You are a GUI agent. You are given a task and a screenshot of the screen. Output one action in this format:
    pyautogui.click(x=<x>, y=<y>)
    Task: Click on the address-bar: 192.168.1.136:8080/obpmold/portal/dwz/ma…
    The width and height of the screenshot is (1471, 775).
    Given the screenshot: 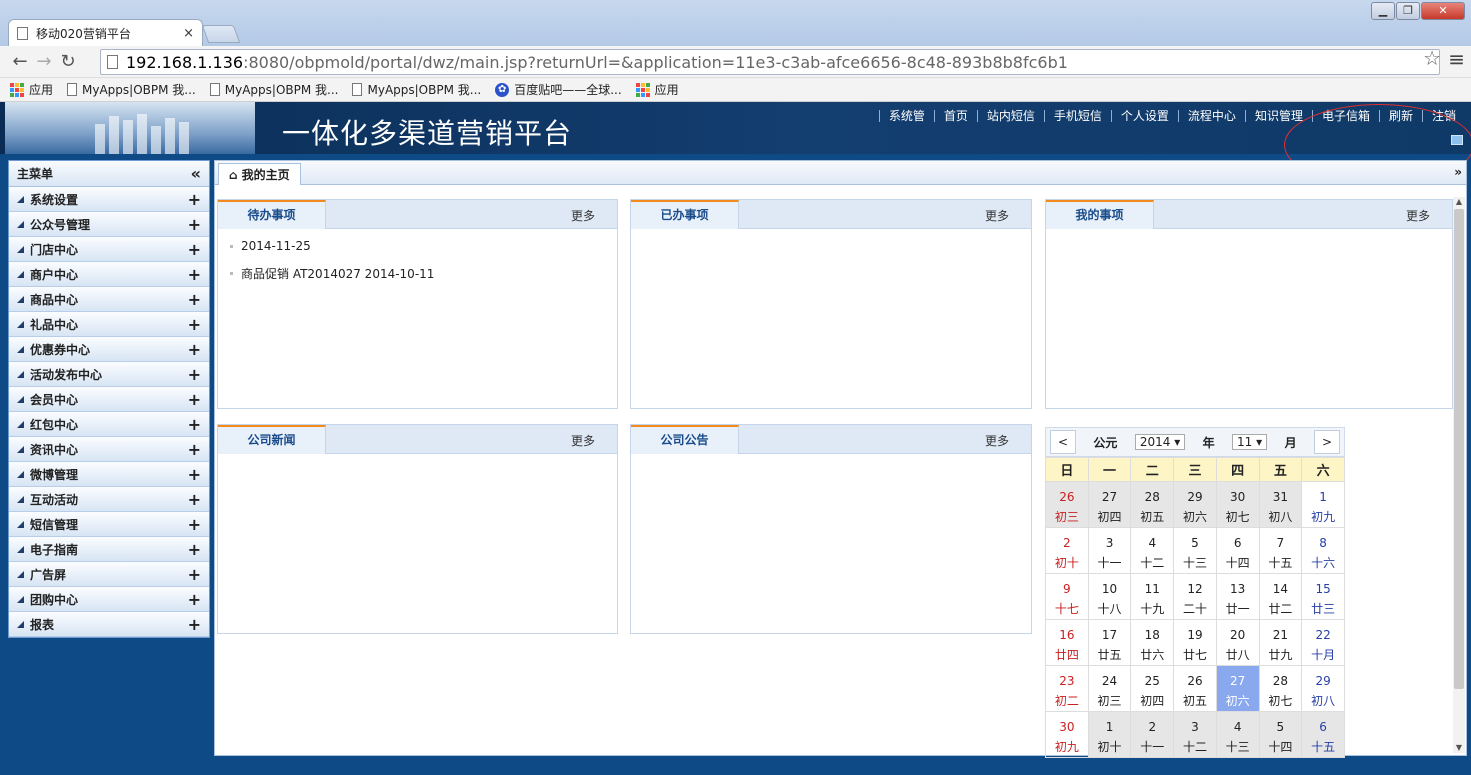 What is the action you would take?
    pyautogui.click(x=770, y=62)
    